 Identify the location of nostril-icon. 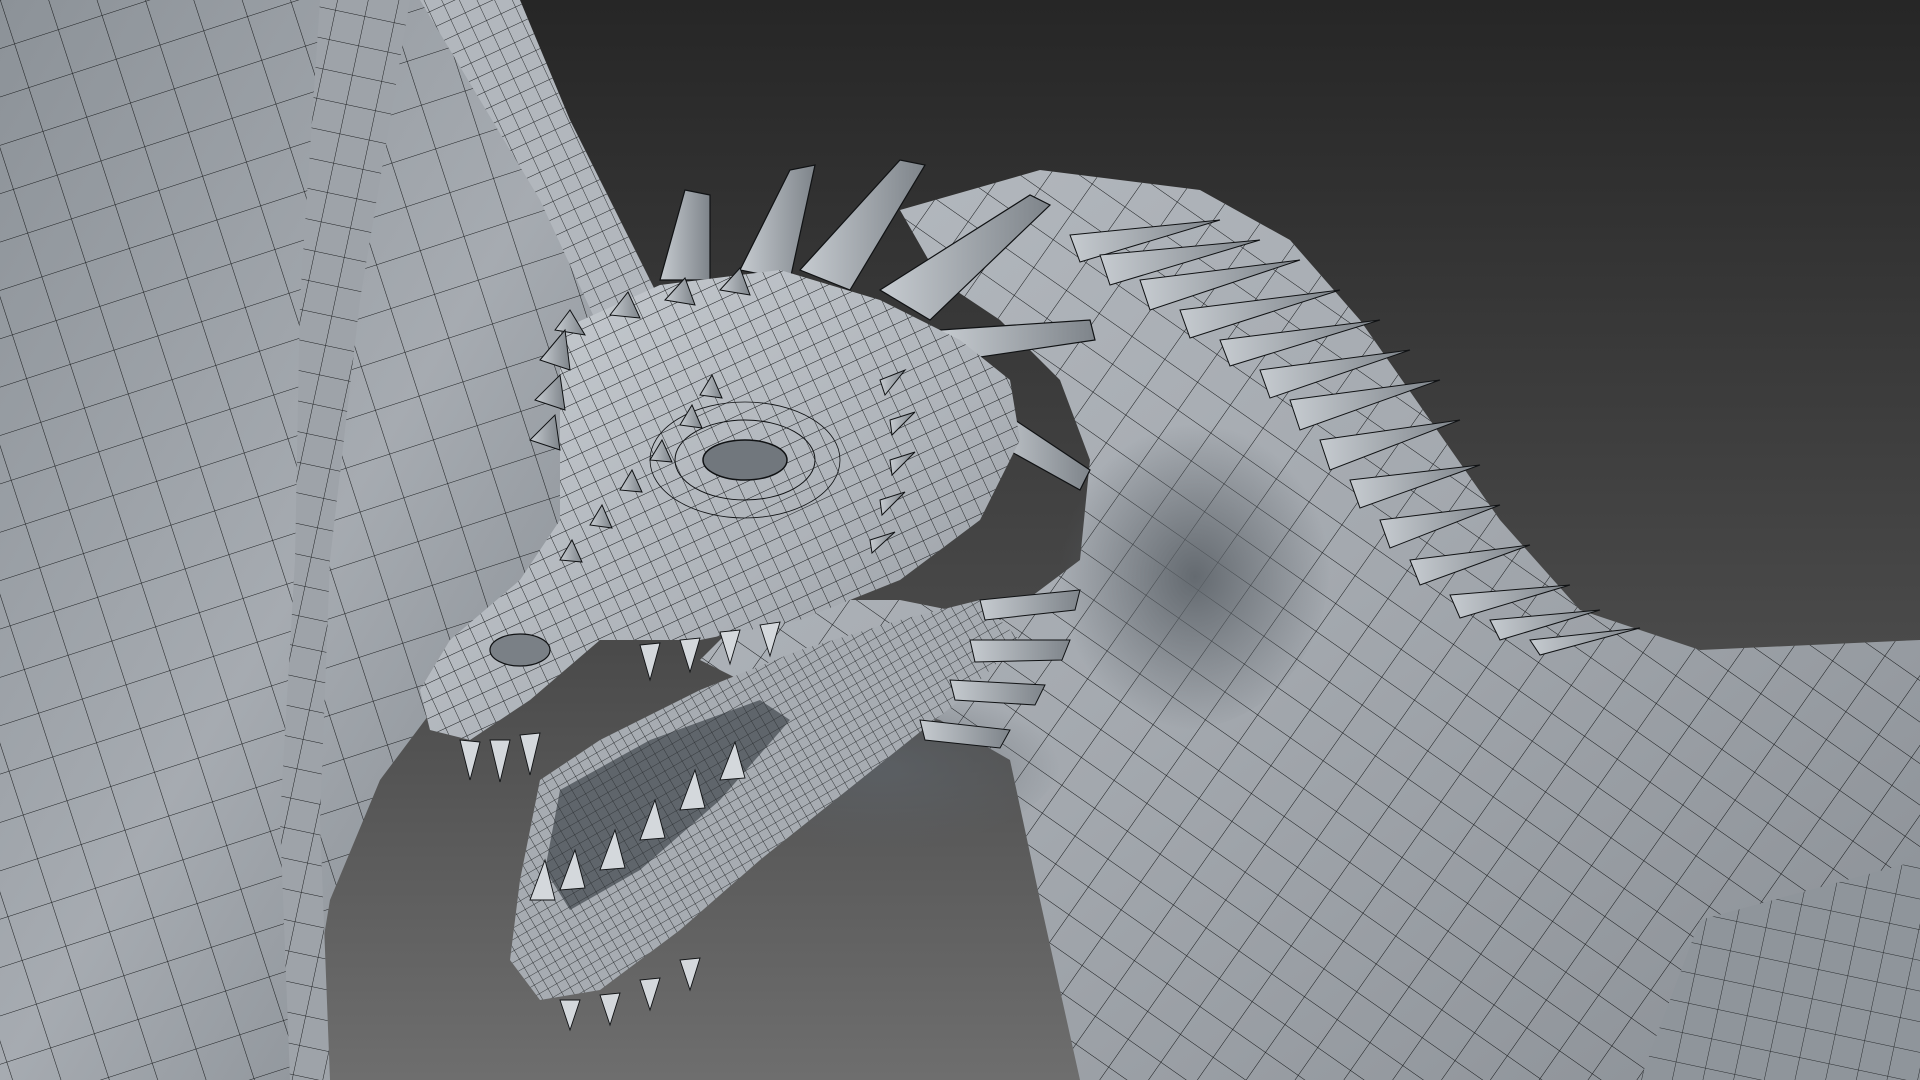
(520, 650).